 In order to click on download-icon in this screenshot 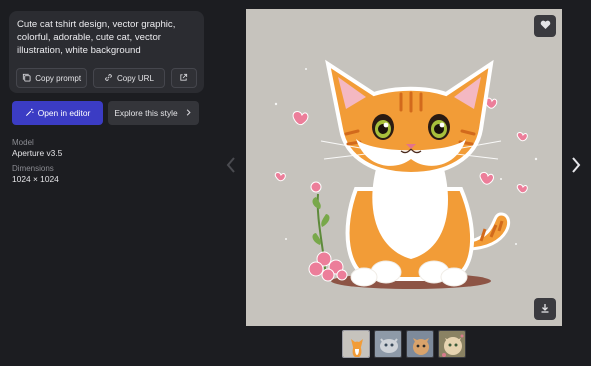, I will do `click(545, 309)`.